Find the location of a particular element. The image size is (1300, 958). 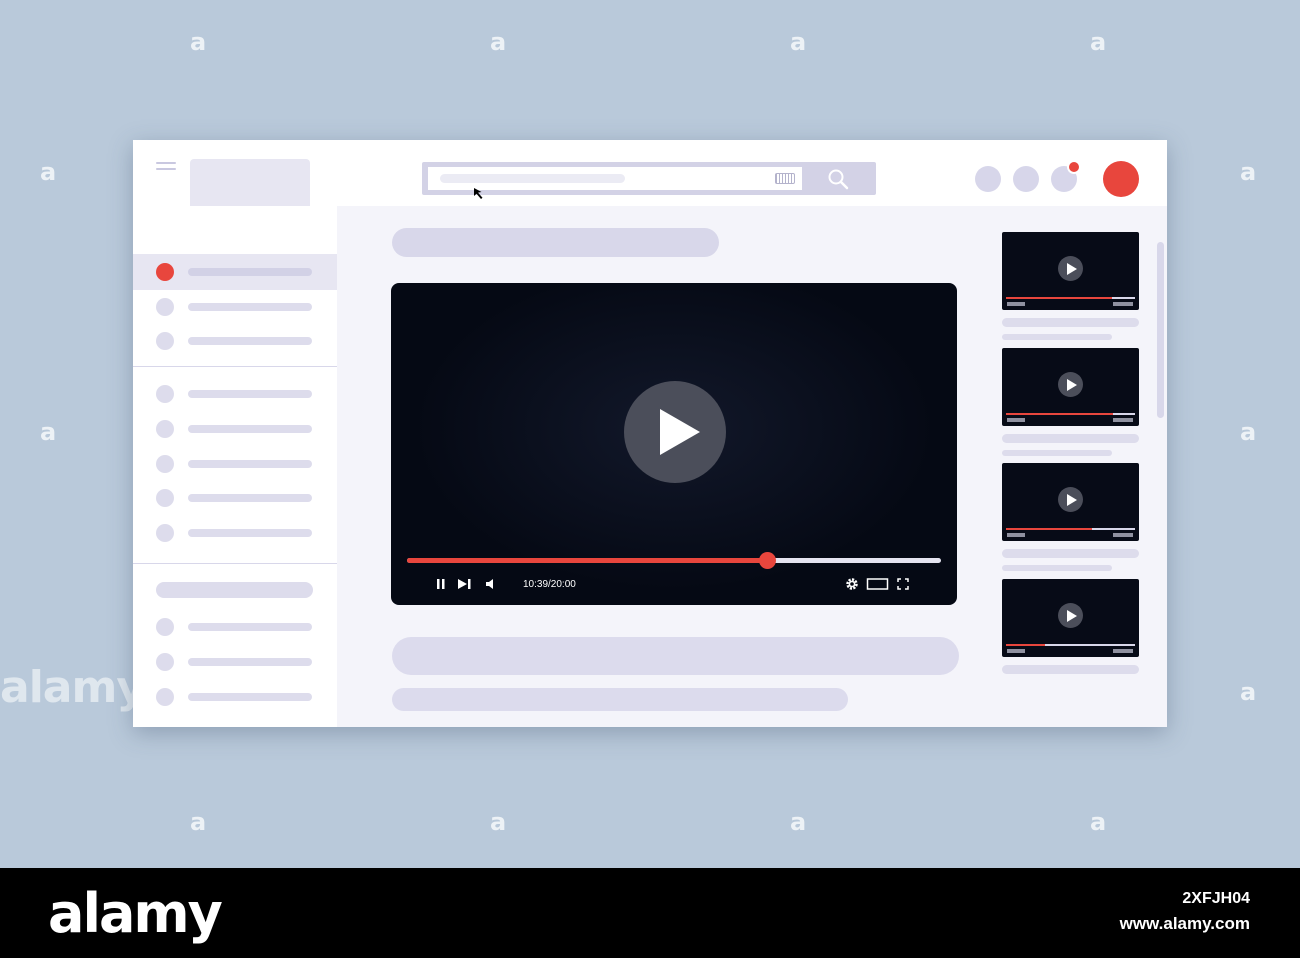

progress-fill is located at coordinates (587, 560).